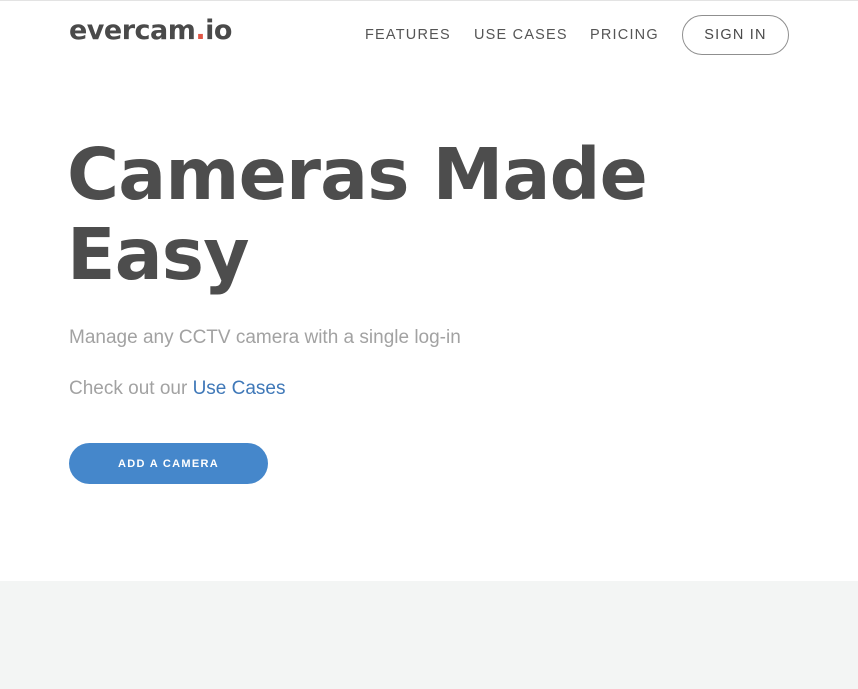 This screenshot has width=858, height=689. Describe the element at coordinates (132, 30) in the screenshot. I see `logo-text-main: evercam` at that location.